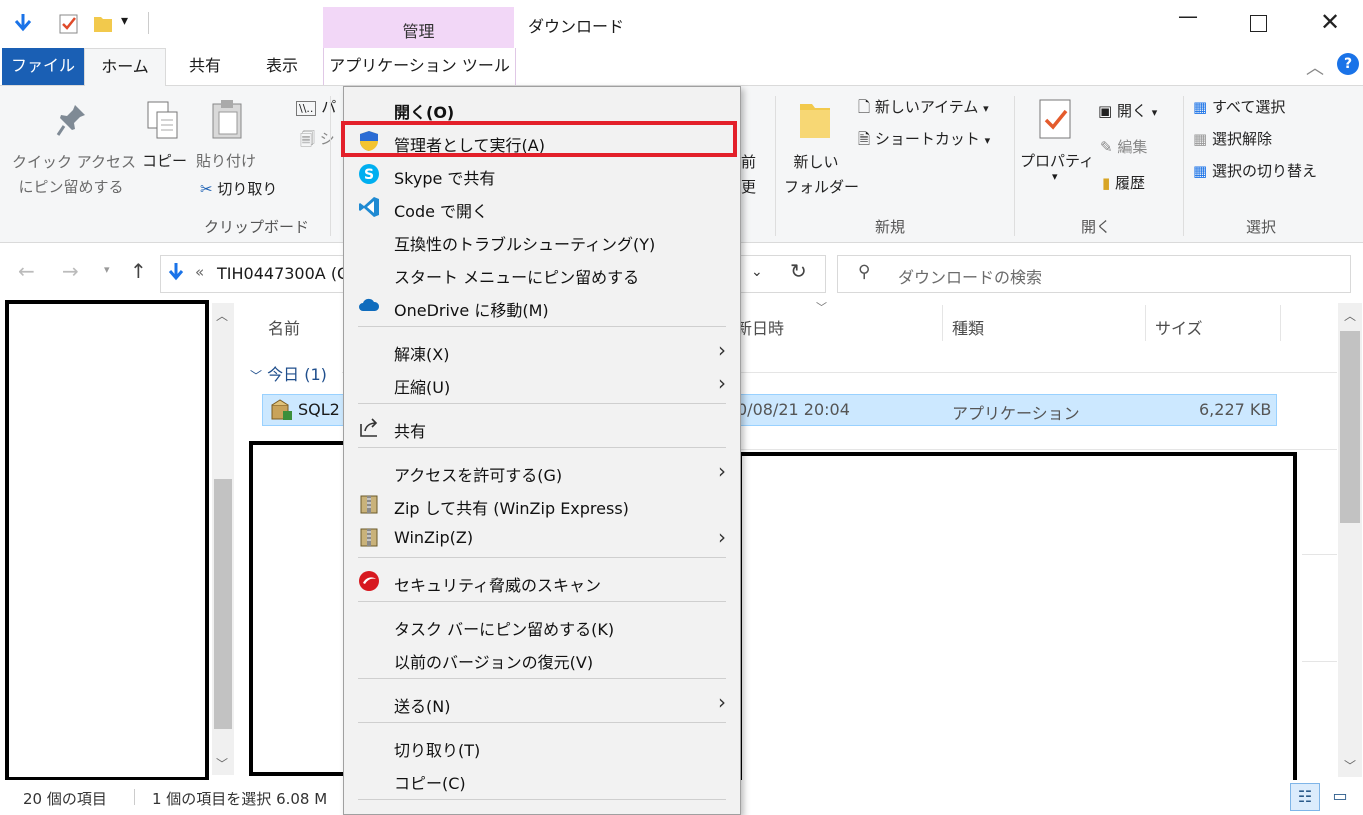 Image resolution: width=1363 pixels, height=815 pixels. What do you see at coordinates (107, 269) in the screenshot?
I see `recent-locations-icon: ▾` at bounding box center [107, 269].